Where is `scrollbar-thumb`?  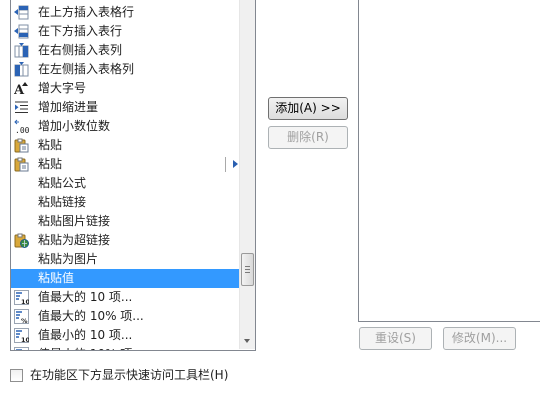 scrollbar-thumb is located at coordinates (247, 269).